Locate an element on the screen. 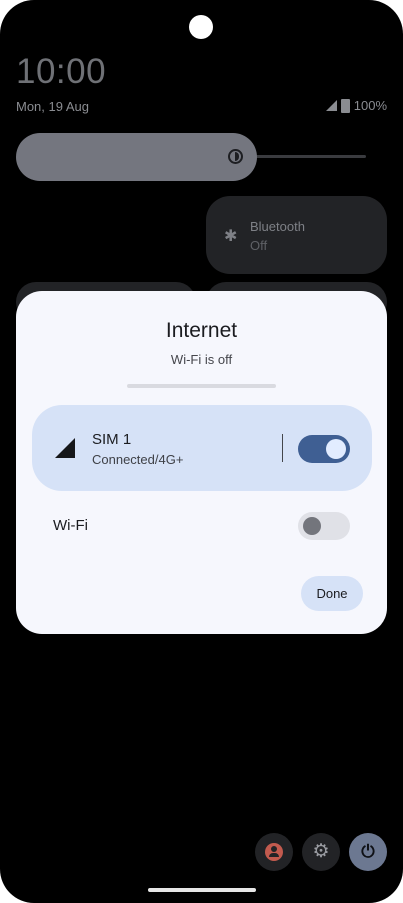 The width and height of the screenshot is (403, 903). dialog-title: Internet is located at coordinates (201, 330).